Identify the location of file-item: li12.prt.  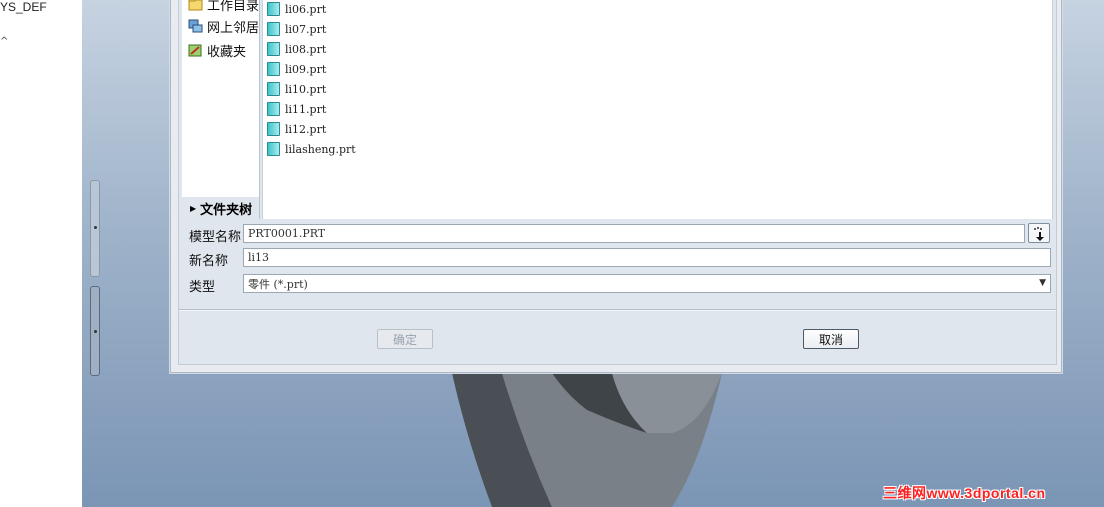
(296, 129).